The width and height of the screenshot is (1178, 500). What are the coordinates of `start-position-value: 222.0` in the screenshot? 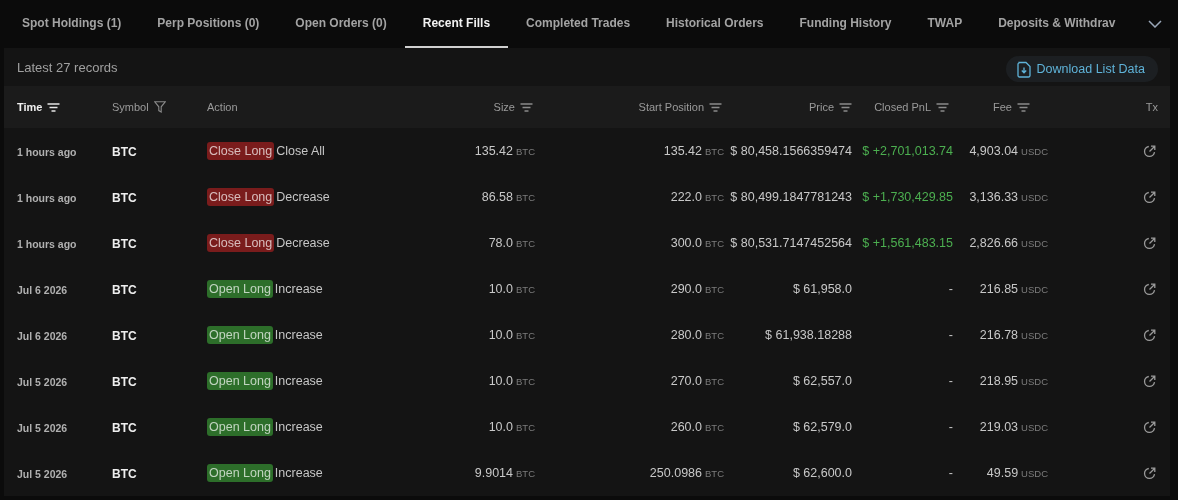 It's located at (686, 197).